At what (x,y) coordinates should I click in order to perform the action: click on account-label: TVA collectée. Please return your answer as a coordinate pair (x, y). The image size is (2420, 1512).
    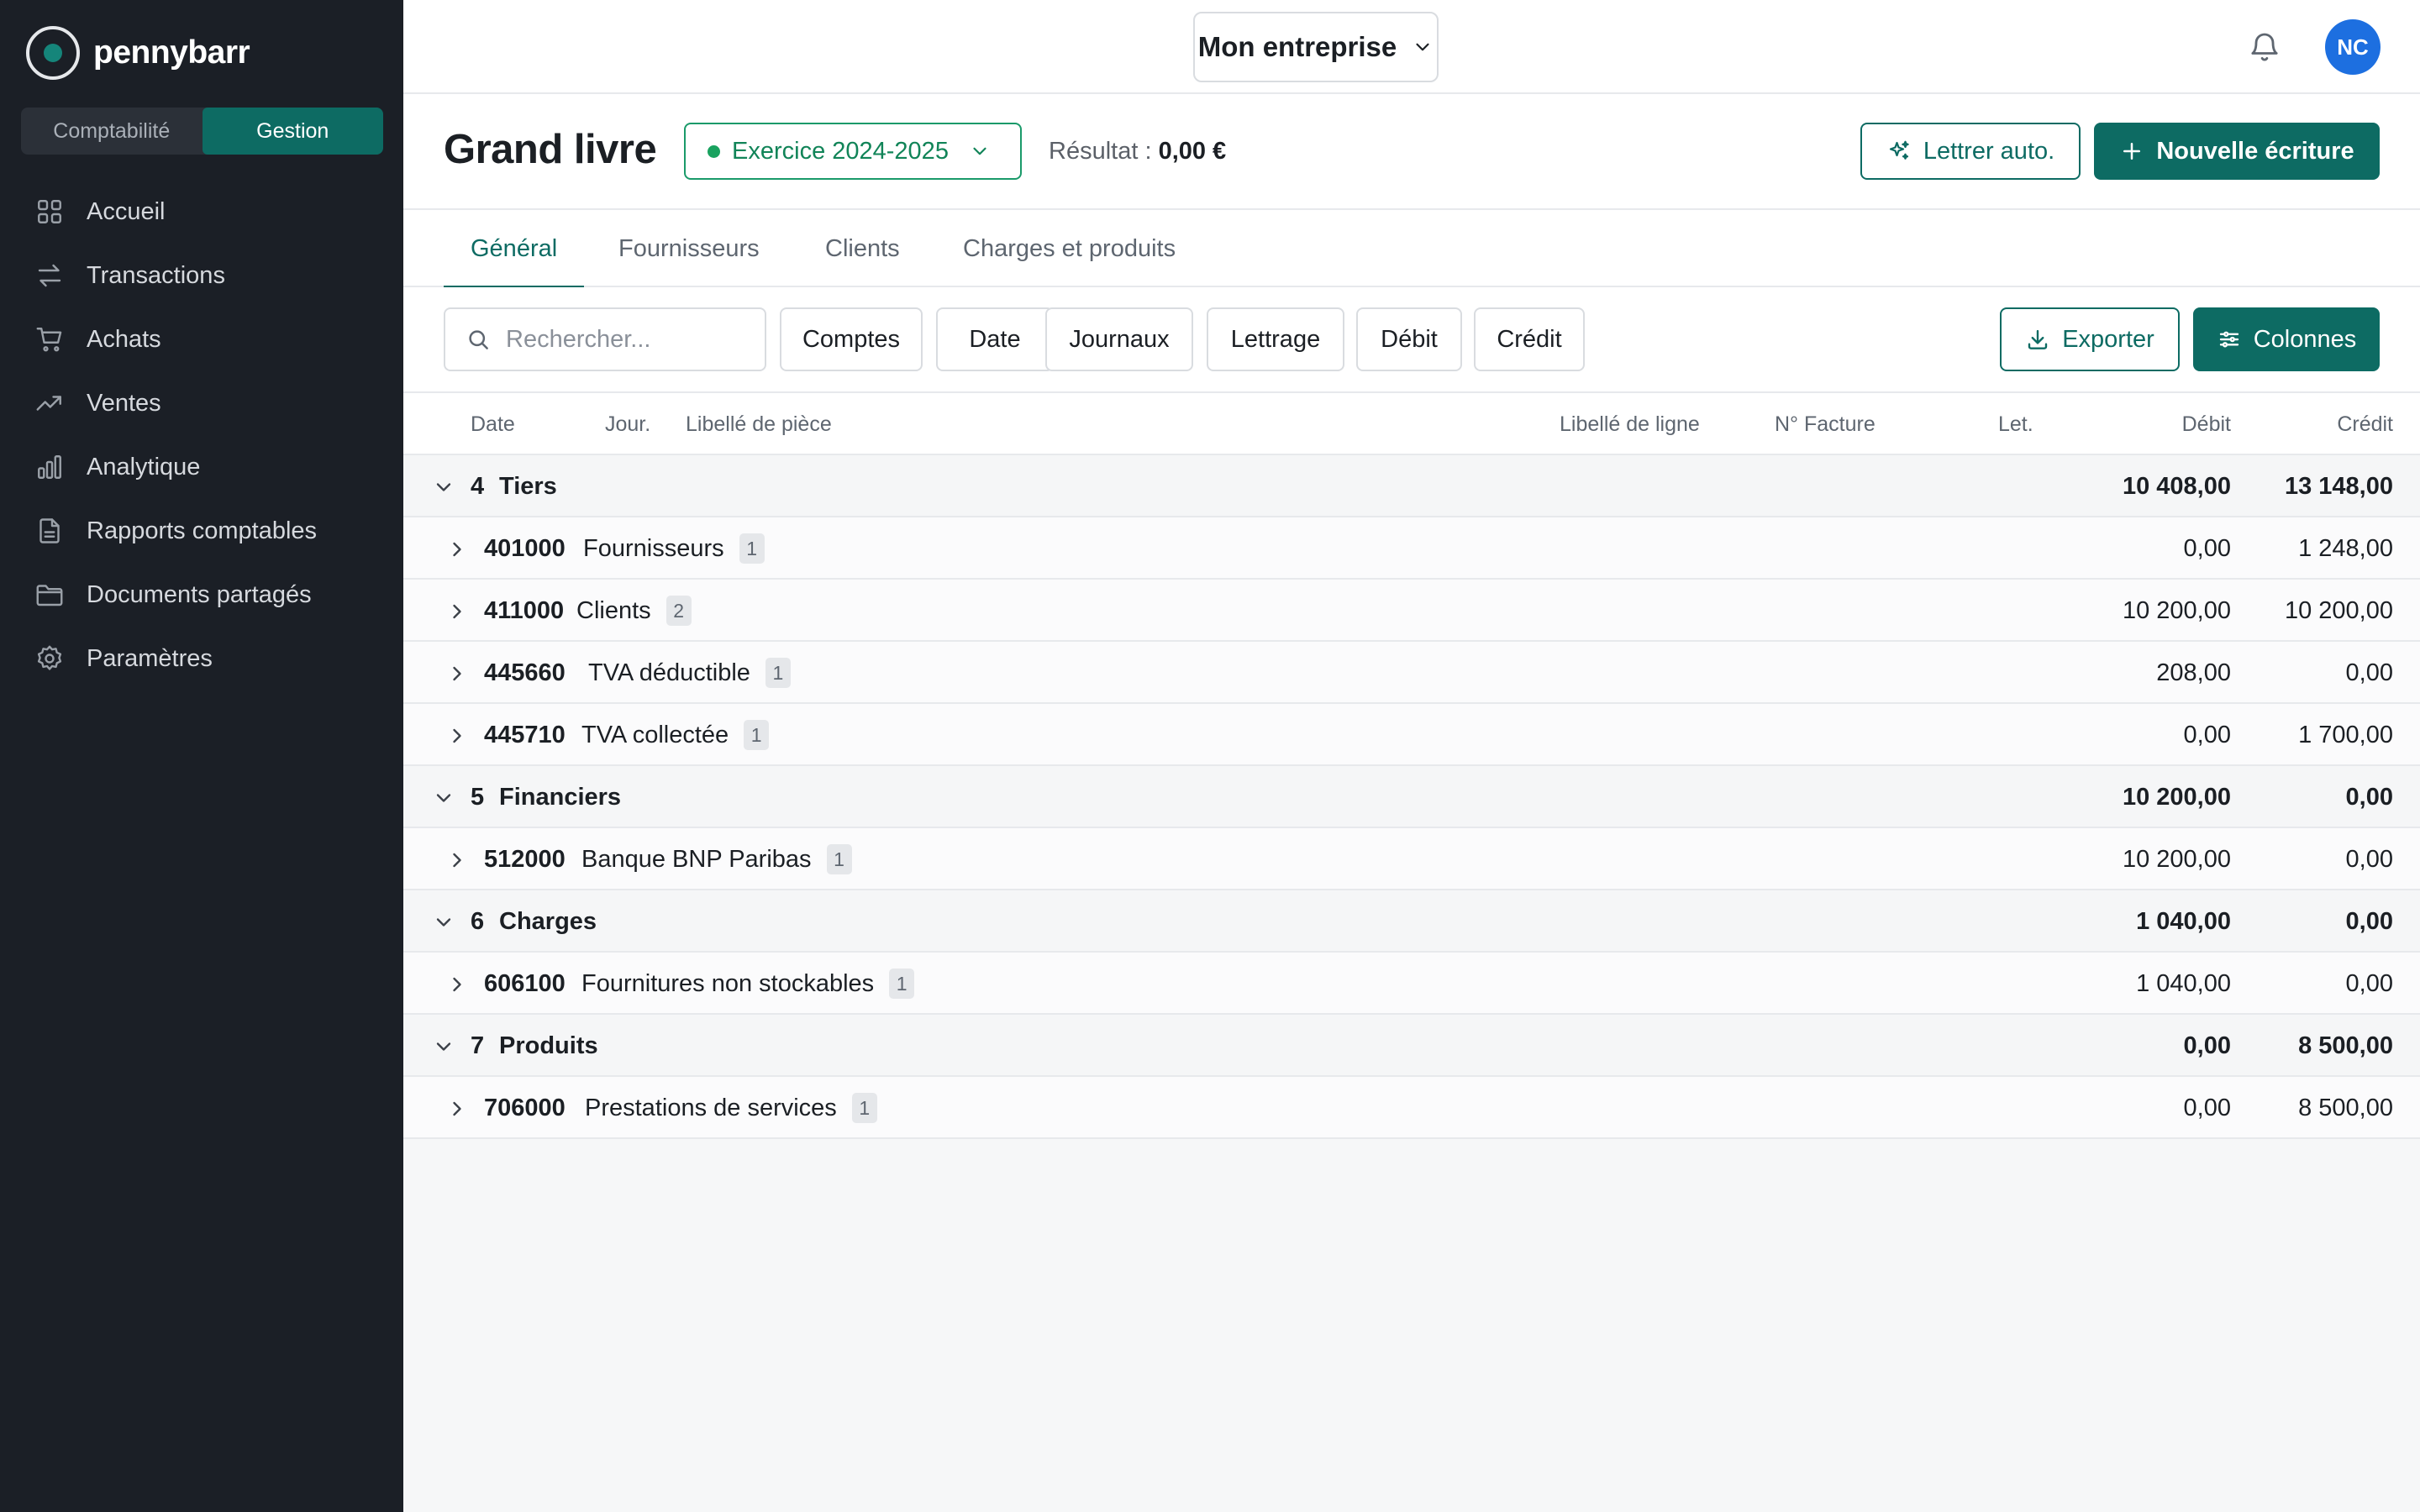
    Looking at the image, I should click on (655, 734).